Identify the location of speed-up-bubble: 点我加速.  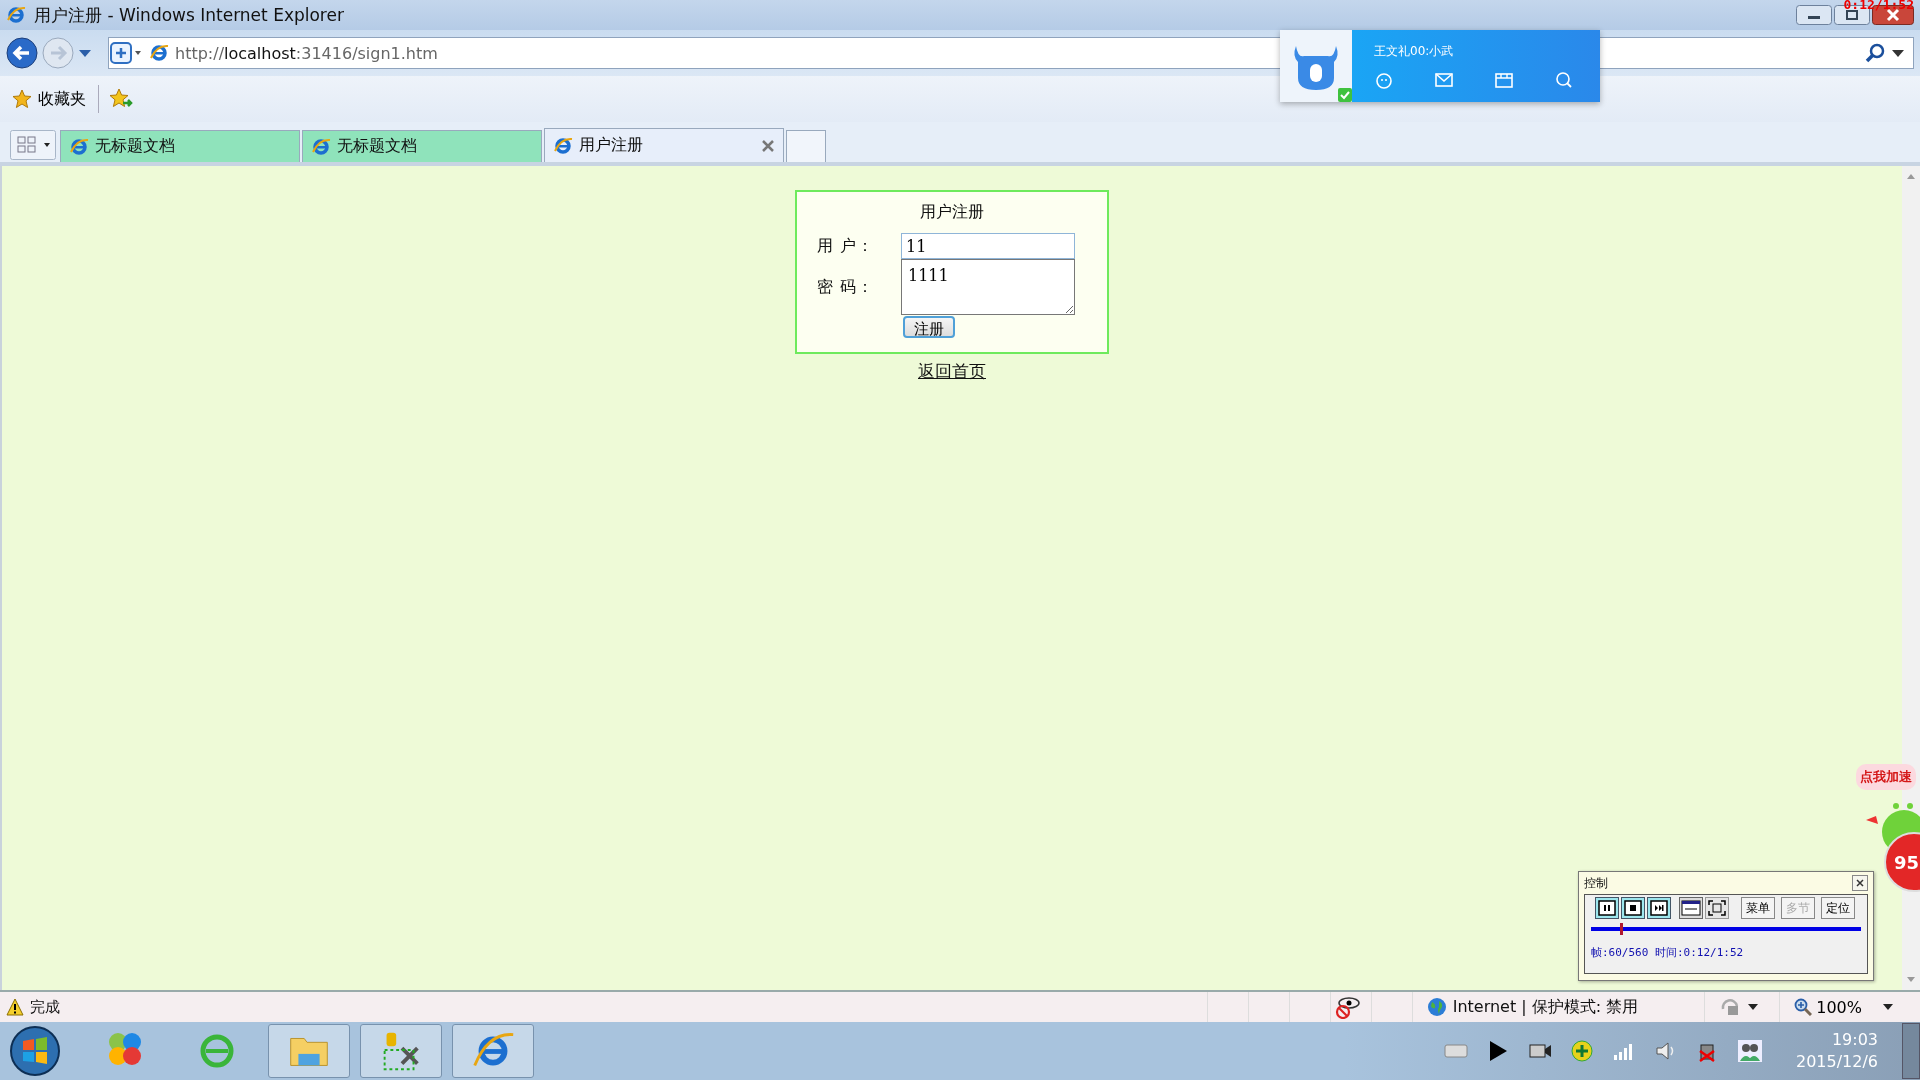
(1886, 777).